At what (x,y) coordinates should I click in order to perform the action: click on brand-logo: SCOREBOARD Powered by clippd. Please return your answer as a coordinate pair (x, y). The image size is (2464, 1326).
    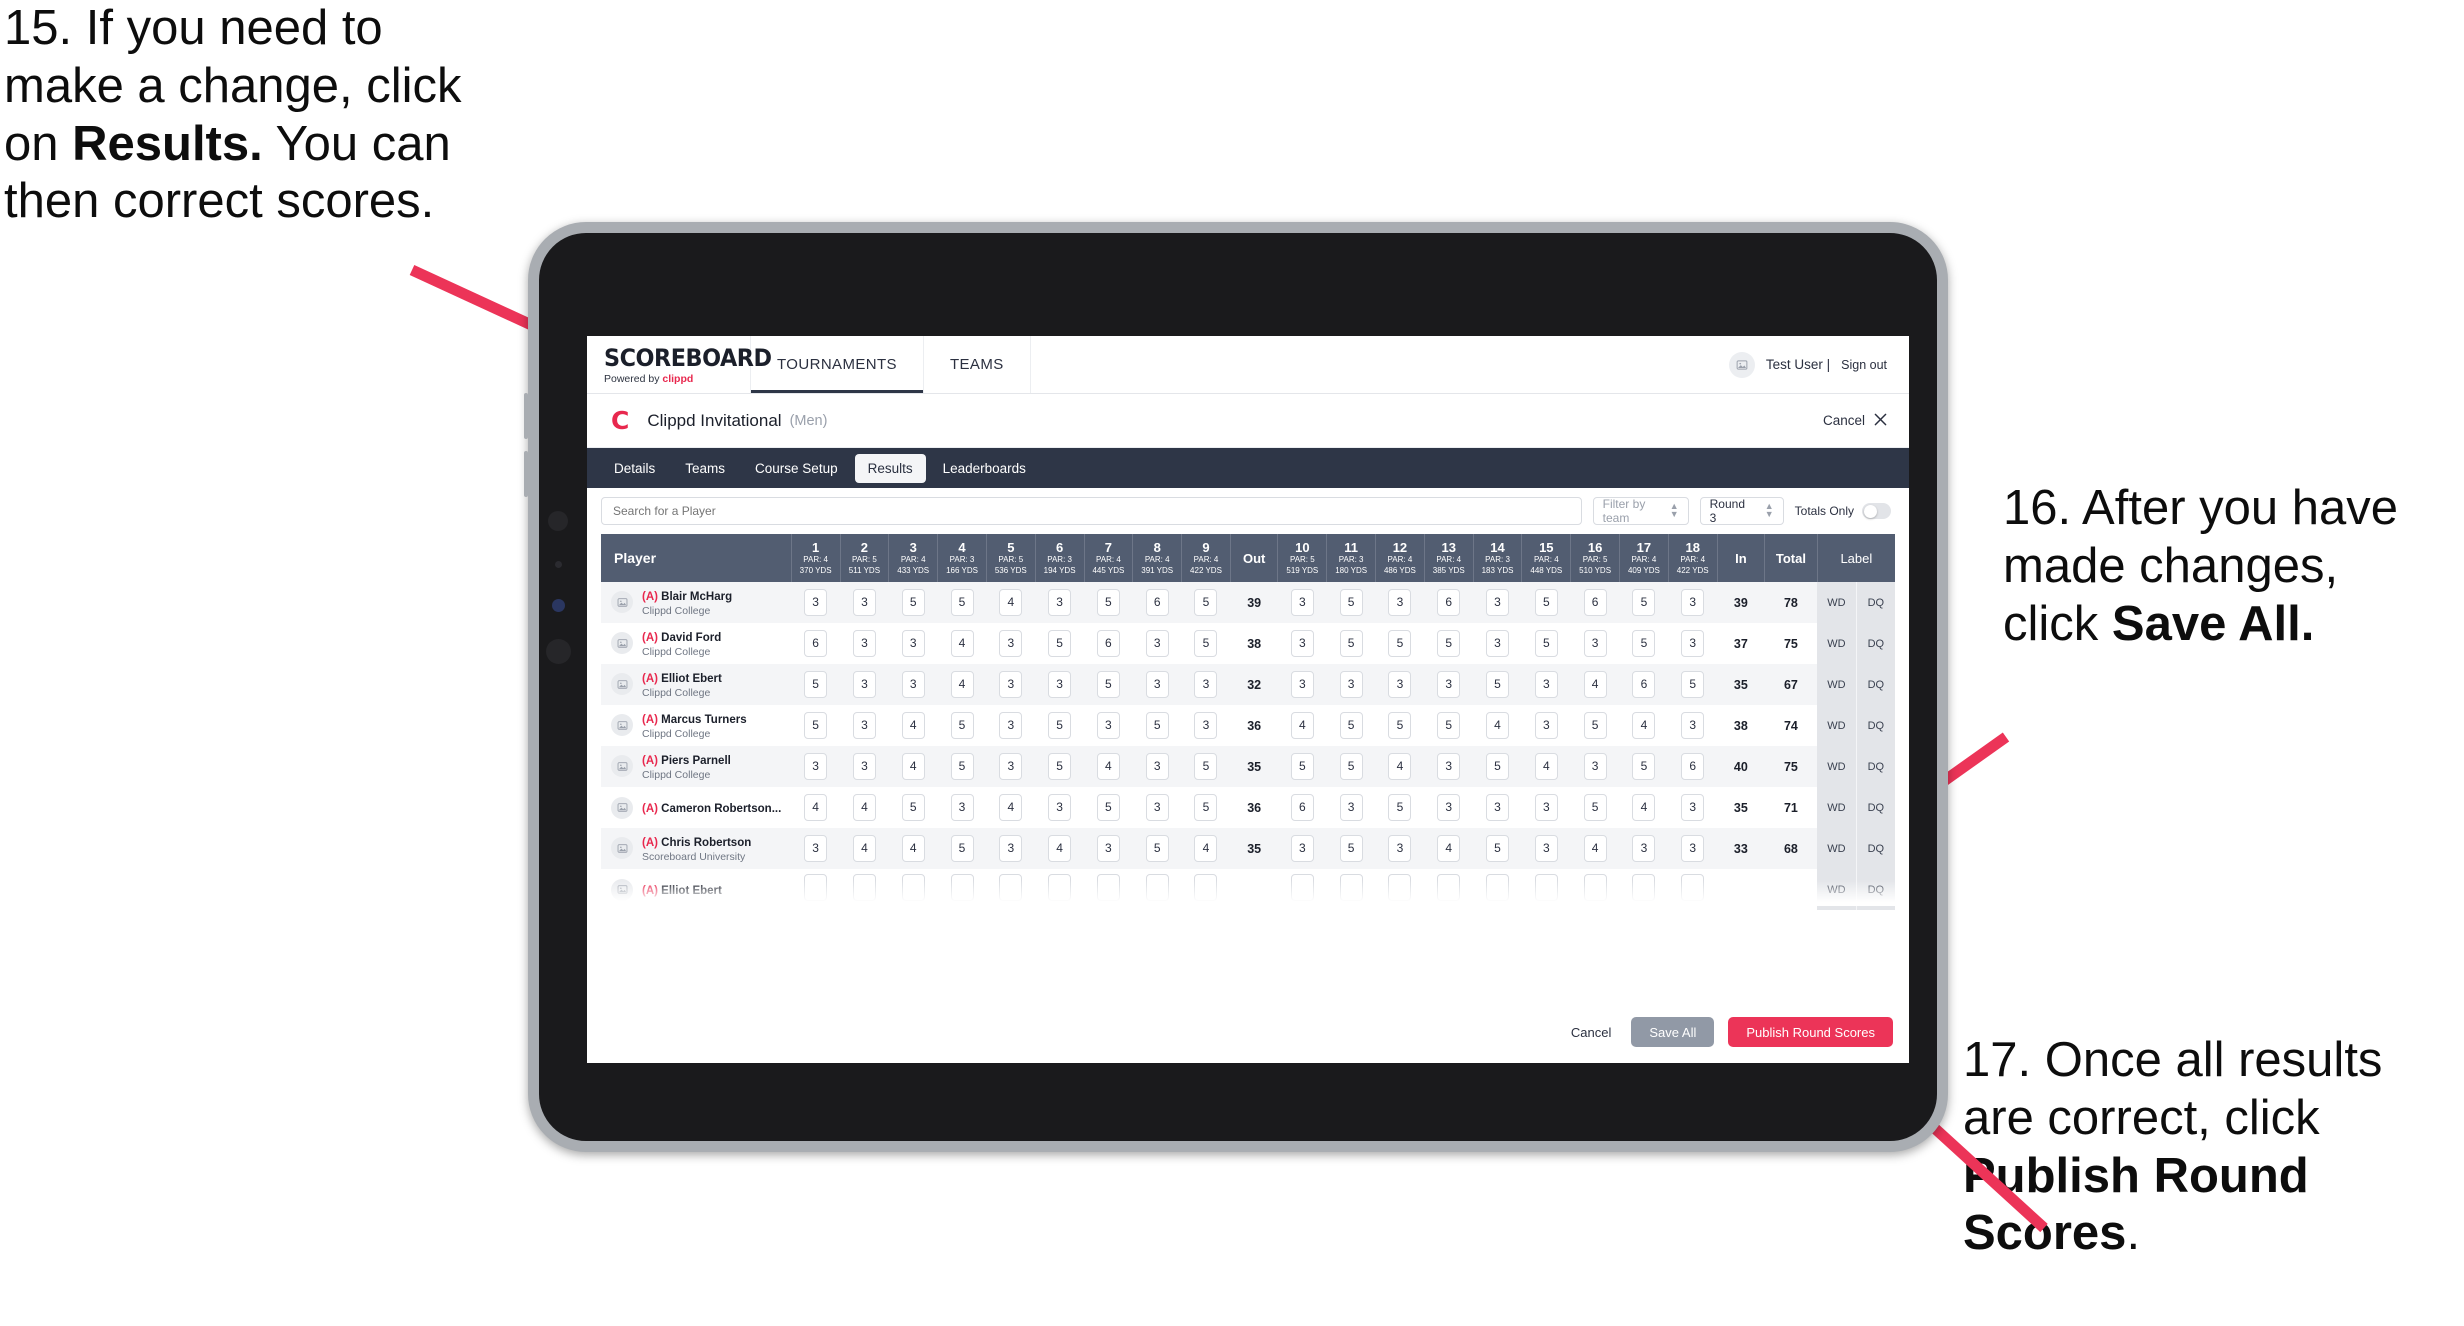
    Looking at the image, I should click on (679, 364).